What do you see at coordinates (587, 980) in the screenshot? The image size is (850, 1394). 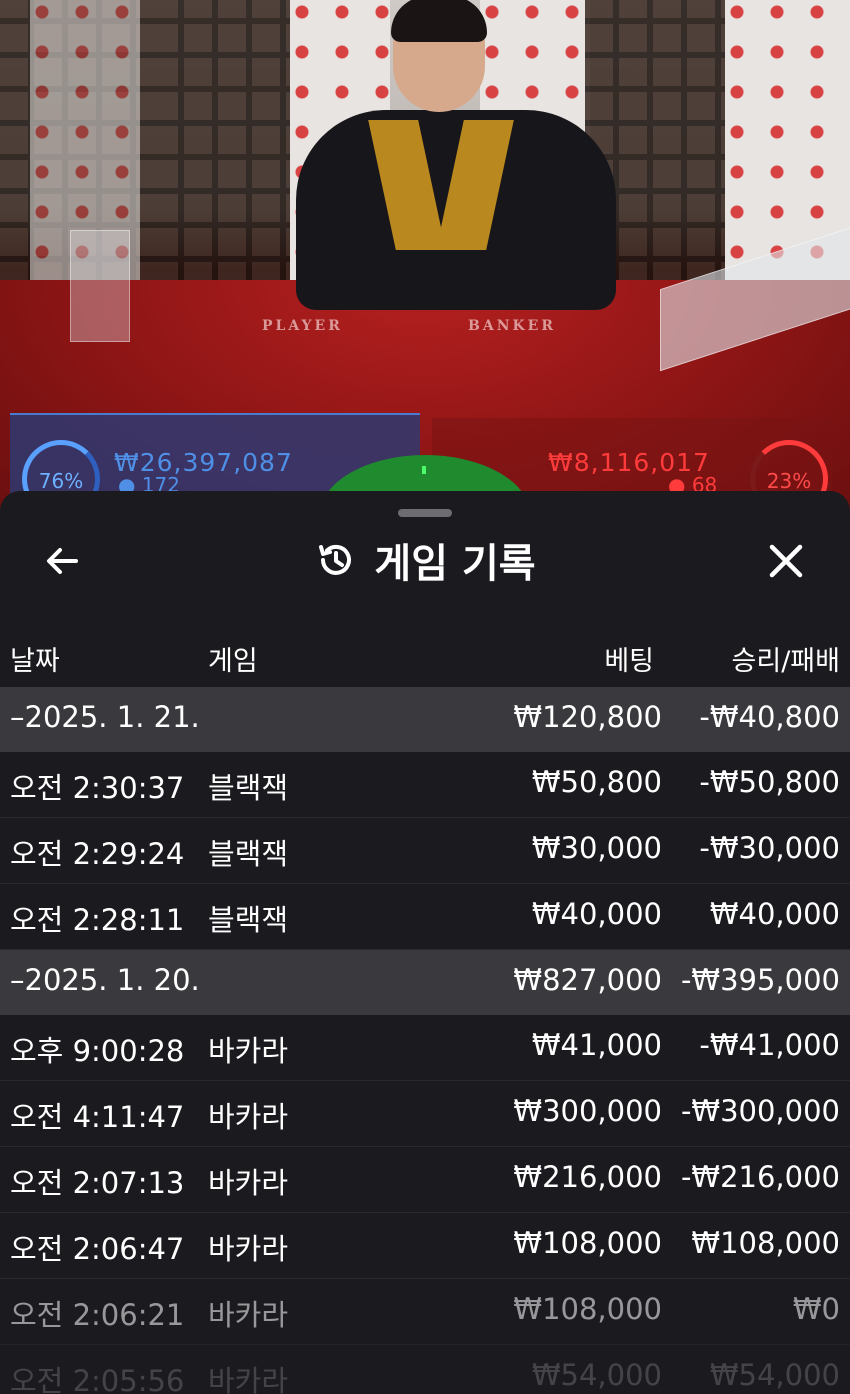 I see `group-bet-total: ₩827,000` at bounding box center [587, 980].